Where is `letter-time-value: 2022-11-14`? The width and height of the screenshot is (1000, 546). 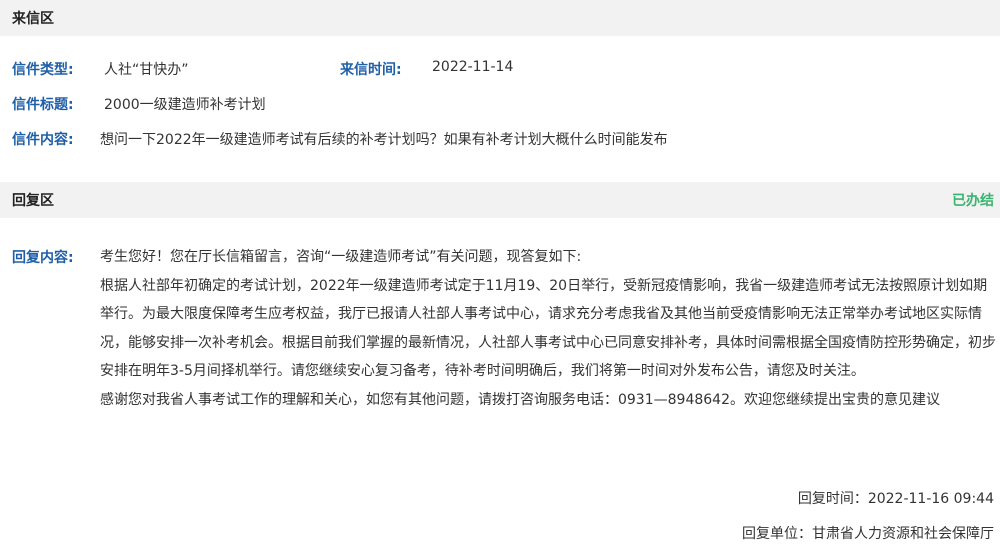 letter-time-value: 2022-11-14 is located at coordinates (473, 67).